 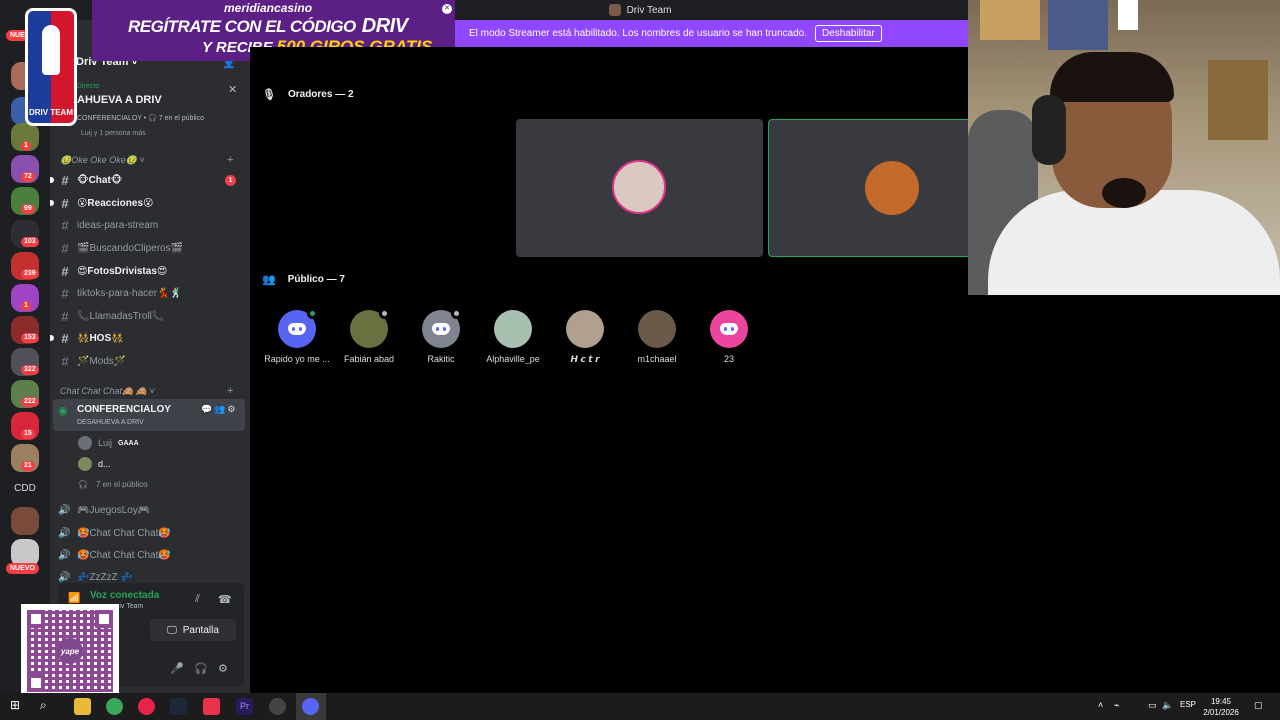 What do you see at coordinates (113, 484) in the screenshot?
I see `stage-audience-count: 🎧 7 en el público` at bounding box center [113, 484].